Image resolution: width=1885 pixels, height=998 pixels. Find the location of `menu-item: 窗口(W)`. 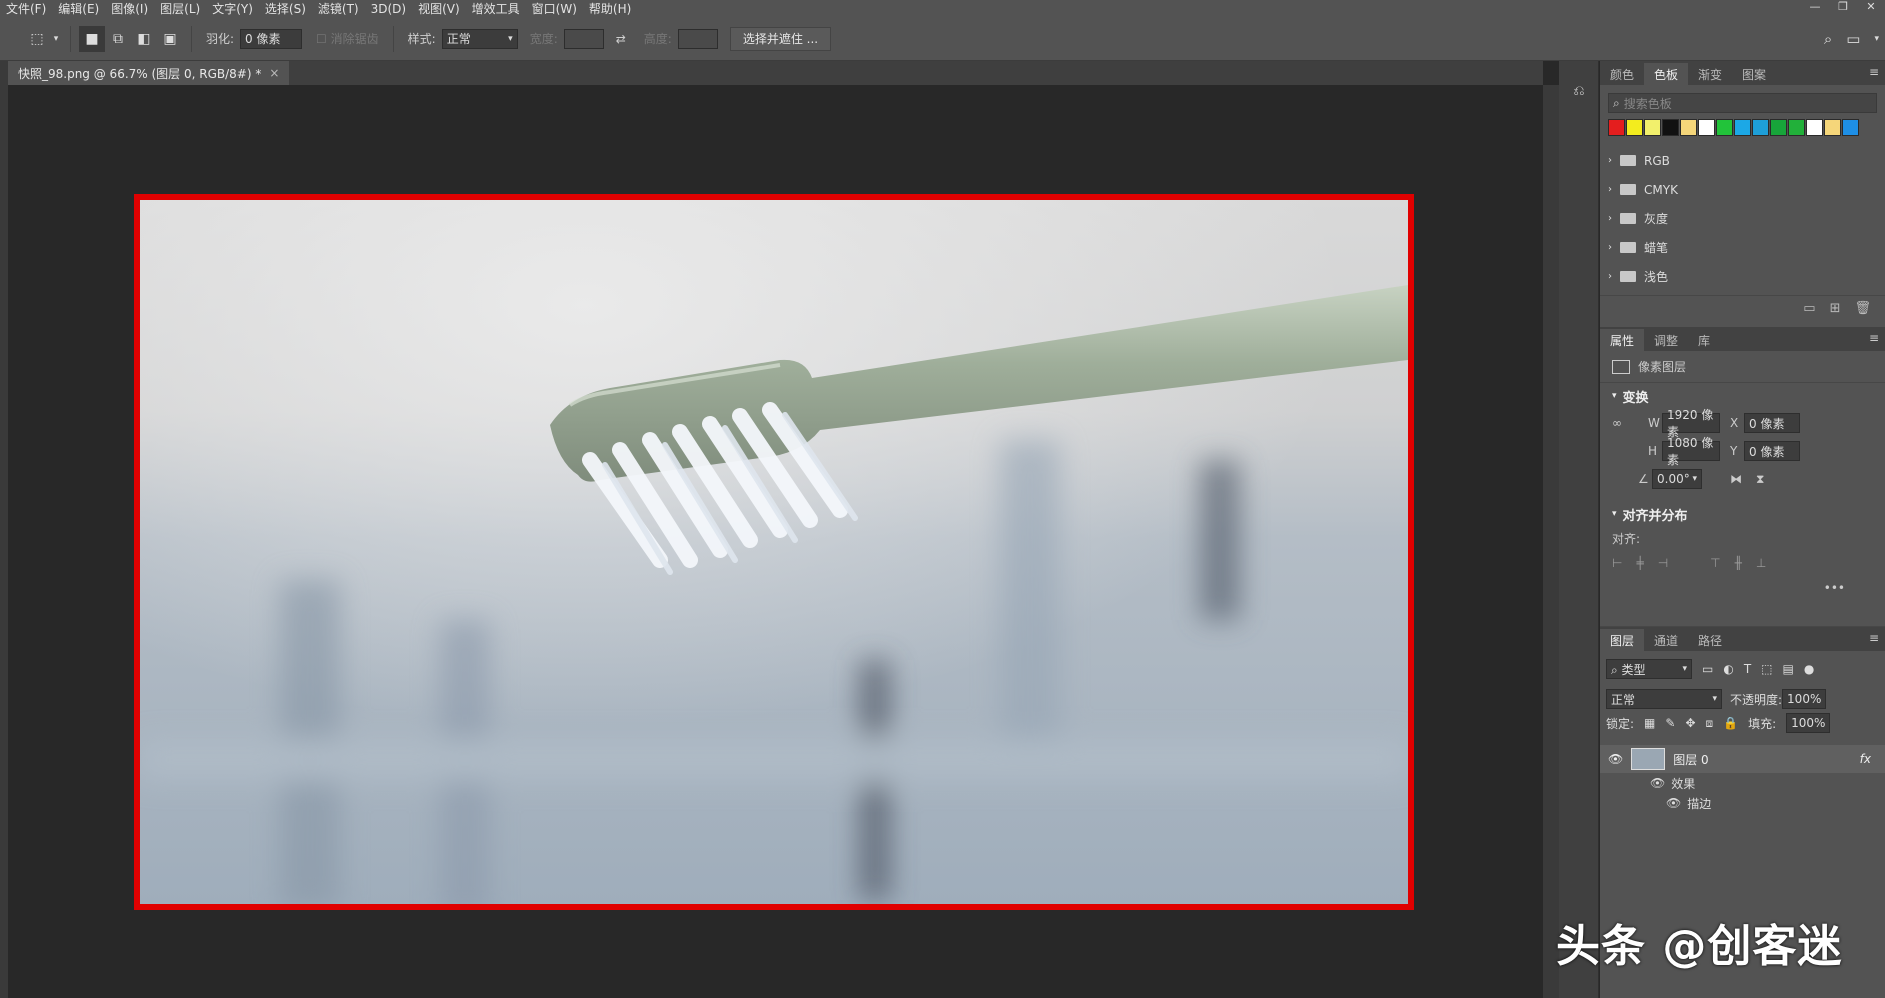

menu-item: 窗口(W) is located at coordinates (554, 8).